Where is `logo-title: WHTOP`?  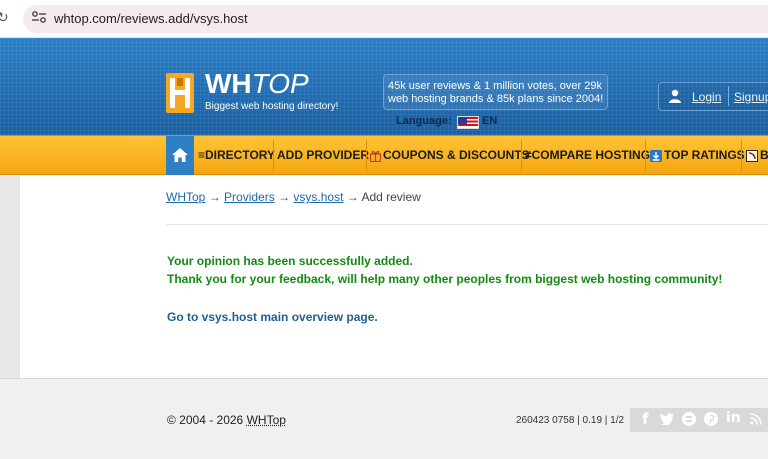
logo-title: WHTOP is located at coordinates (257, 84).